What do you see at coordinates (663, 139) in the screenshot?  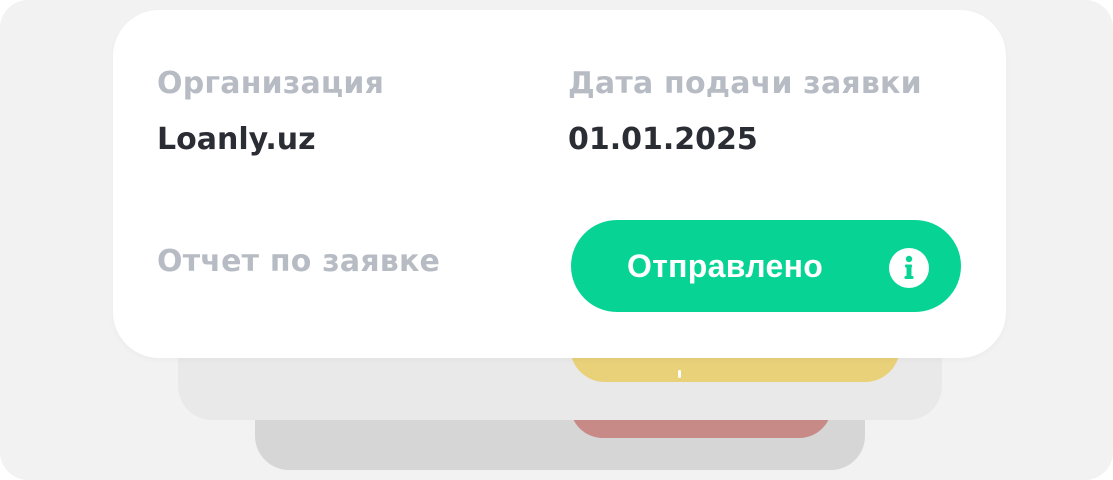 I see `submission-date-value: 01.01.2025` at bounding box center [663, 139].